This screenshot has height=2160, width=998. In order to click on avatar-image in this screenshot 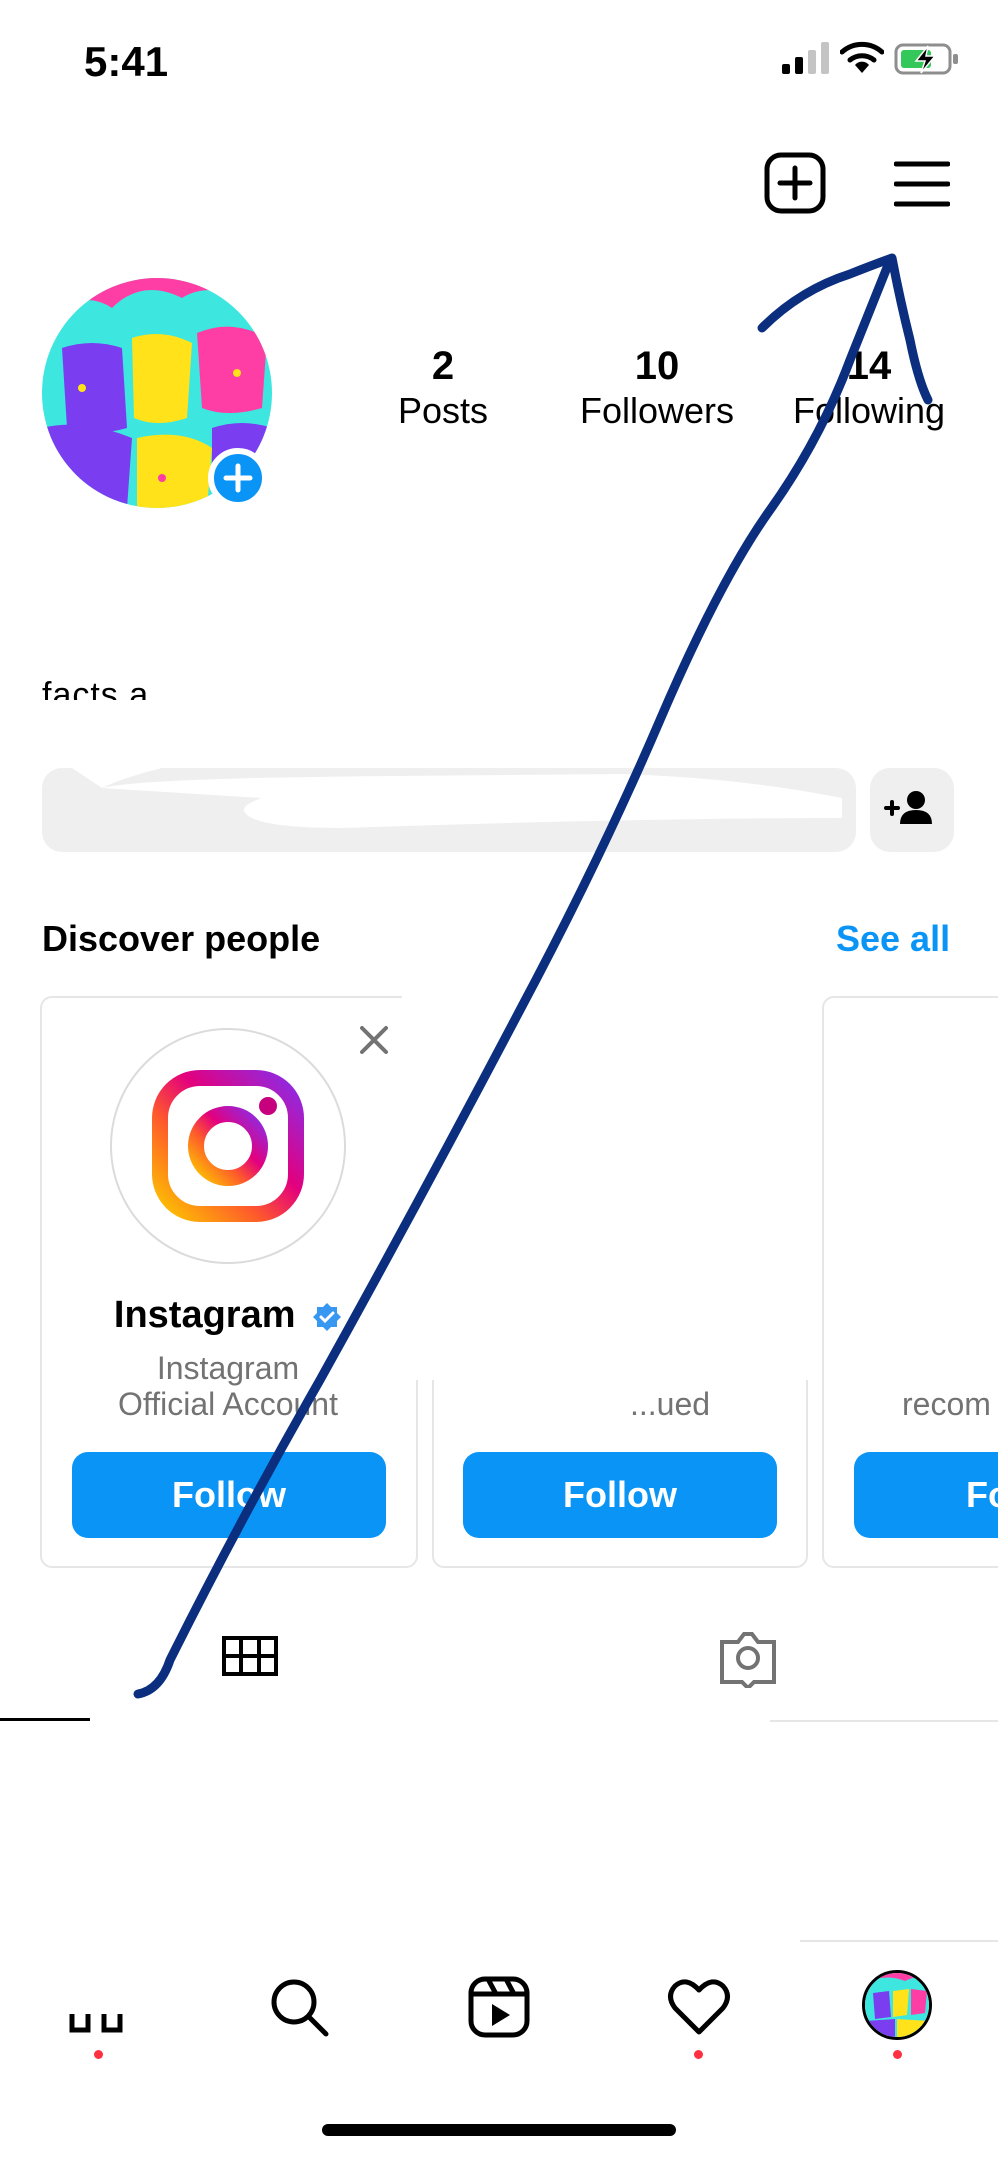, I will do `click(897, 2005)`.